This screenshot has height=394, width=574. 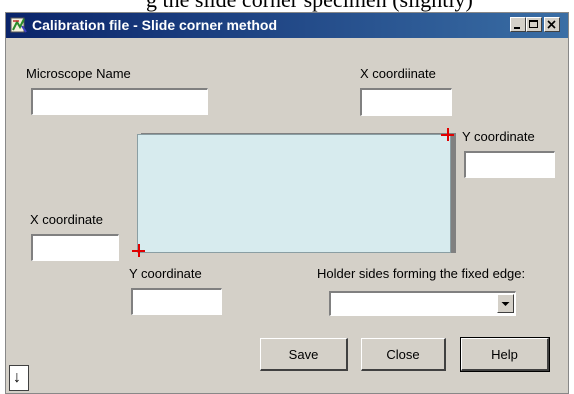 What do you see at coordinates (155, 25) in the screenshot?
I see `window-title: Calibration file - Slide corner method` at bounding box center [155, 25].